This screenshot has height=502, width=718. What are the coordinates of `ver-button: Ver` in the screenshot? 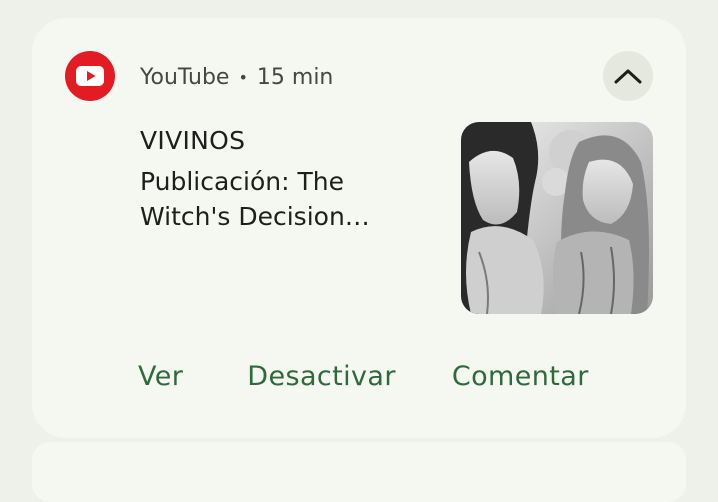 It's located at (160, 376).